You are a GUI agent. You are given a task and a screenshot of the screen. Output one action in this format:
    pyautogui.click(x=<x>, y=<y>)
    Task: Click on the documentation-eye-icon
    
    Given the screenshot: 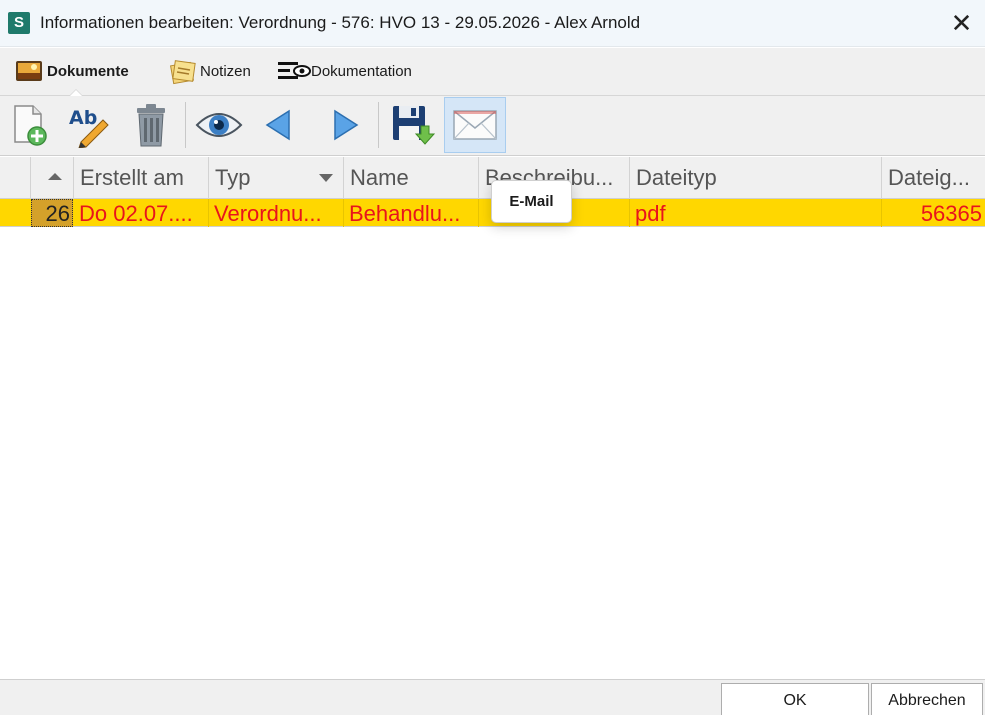 What is the action you would take?
    pyautogui.click(x=294, y=71)
    